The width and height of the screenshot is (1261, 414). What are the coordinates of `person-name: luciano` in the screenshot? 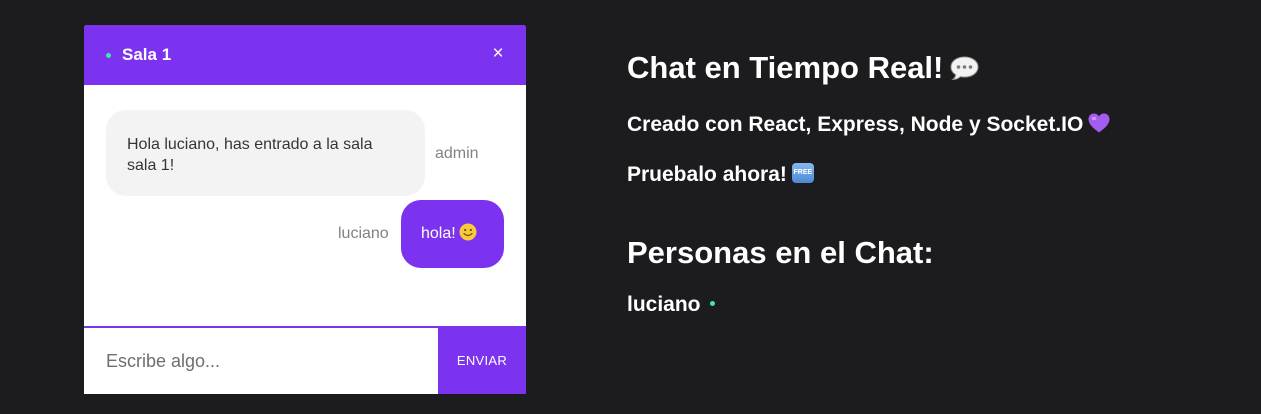 It's located at (664, 304).